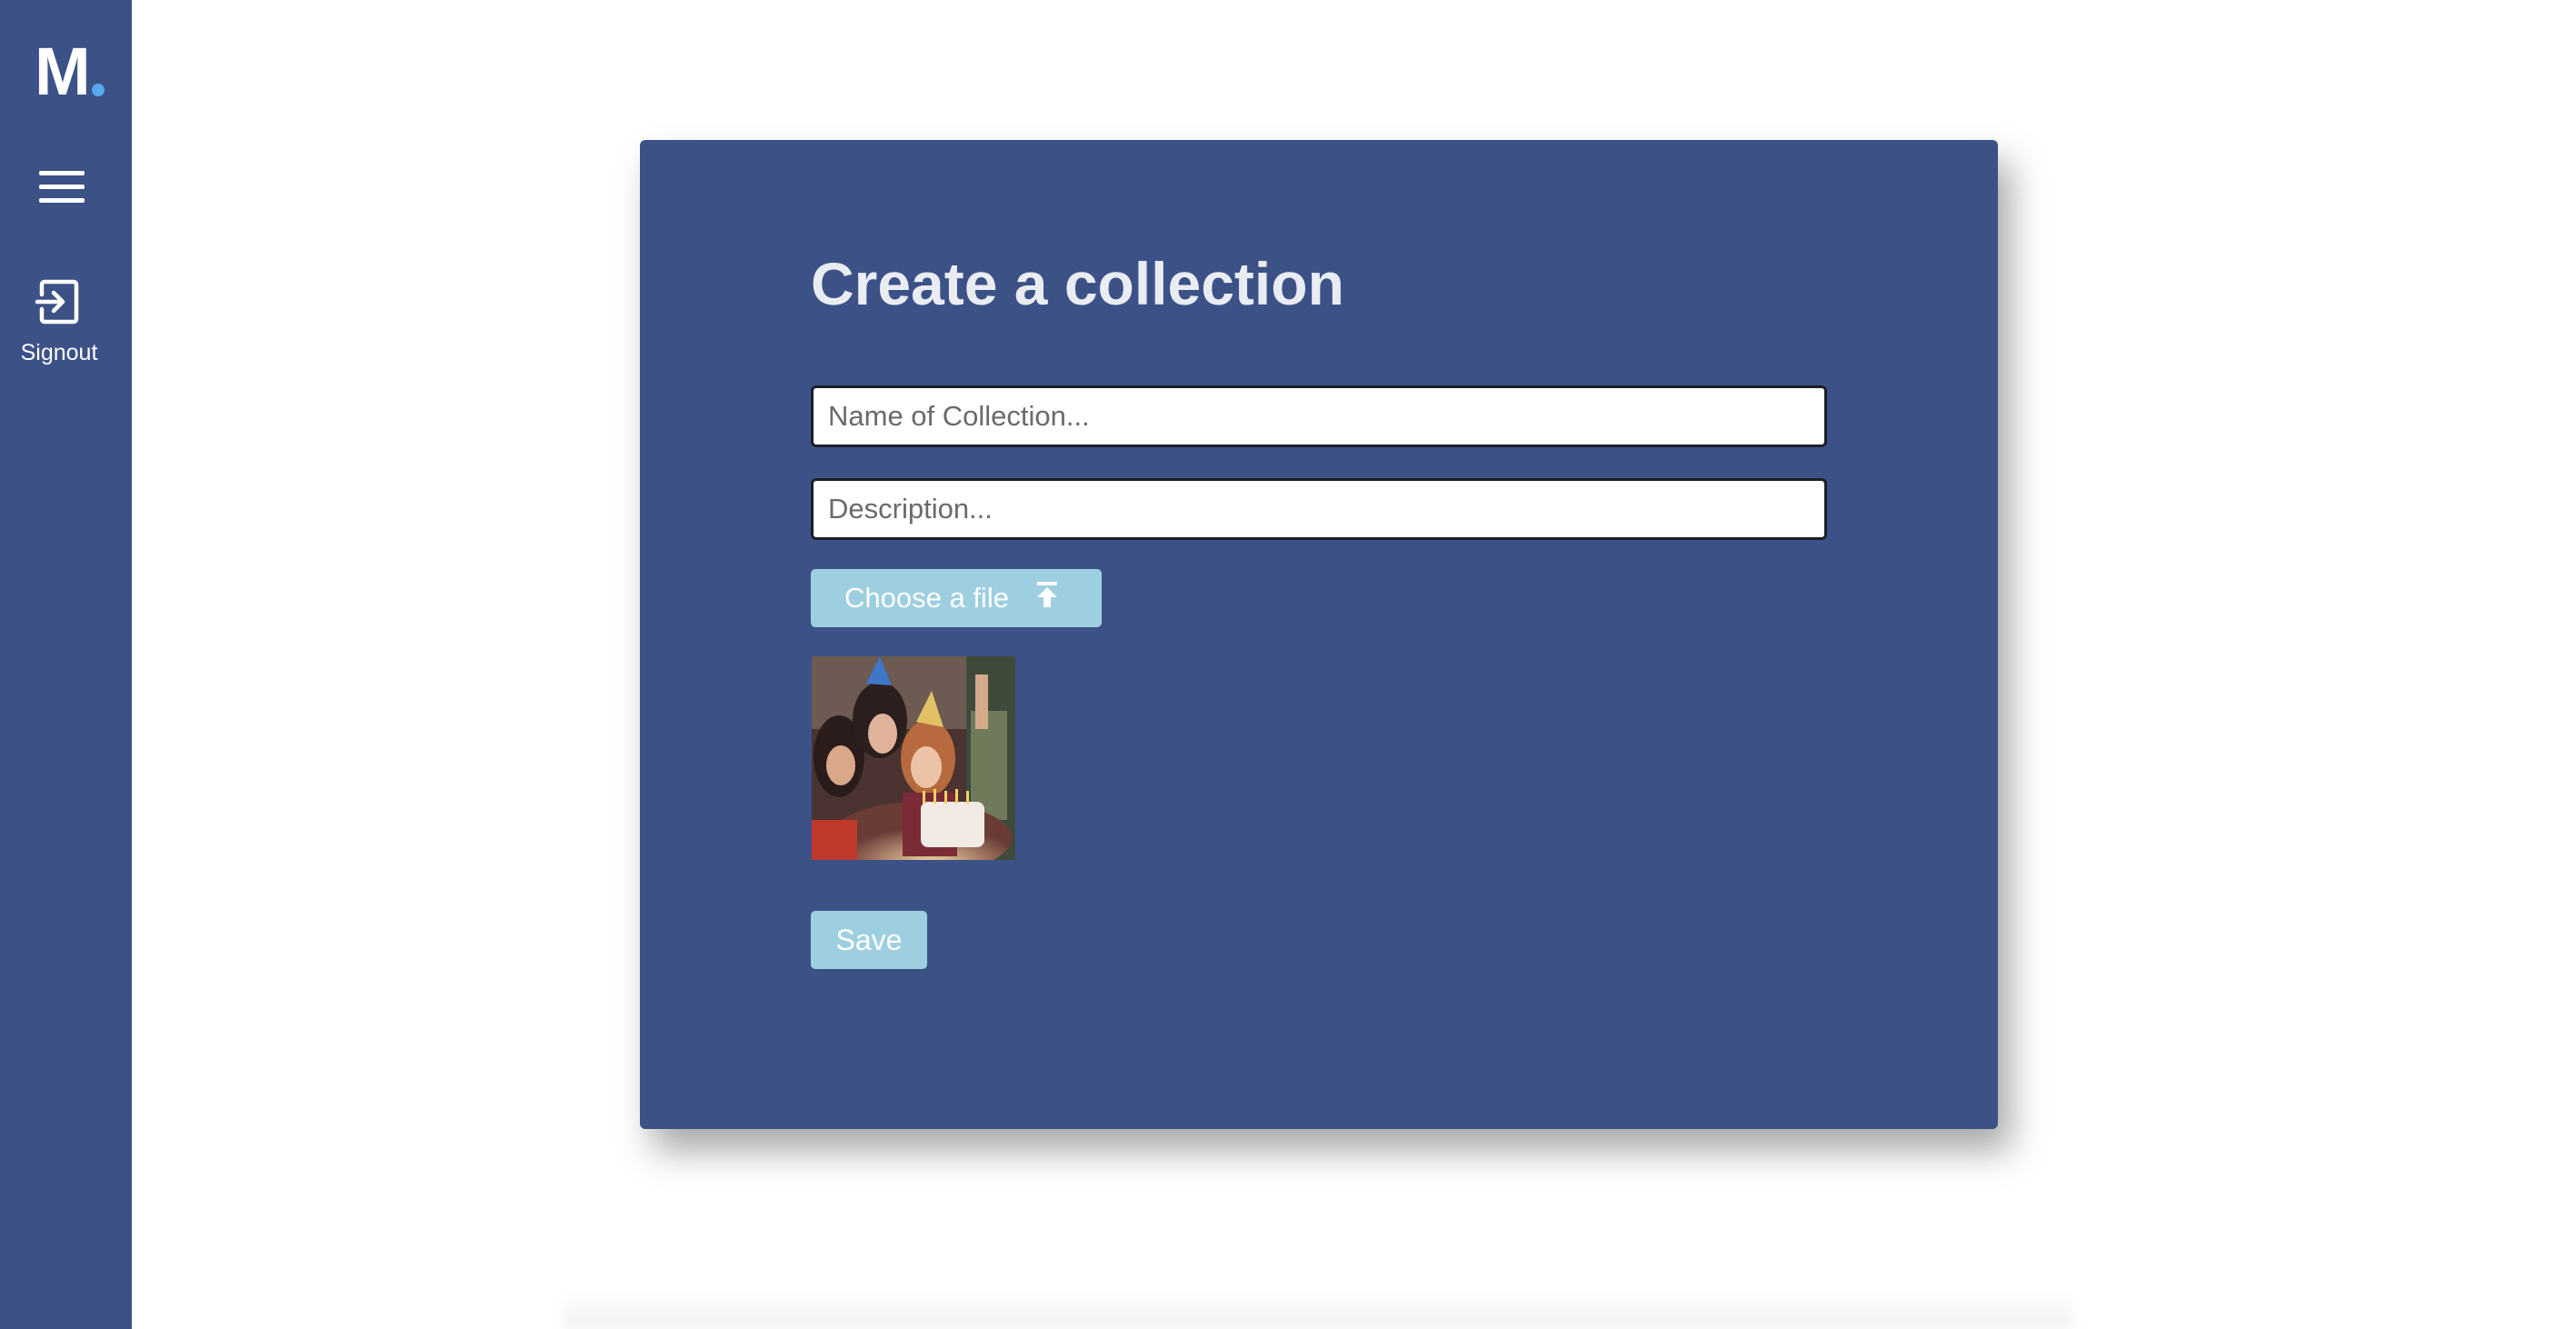 This screenshot has width=2576, height=1329. What do you see at coordinates (869, 940) in the screenshot?
I see `save-button: Save` at bounding box center [869, 940].